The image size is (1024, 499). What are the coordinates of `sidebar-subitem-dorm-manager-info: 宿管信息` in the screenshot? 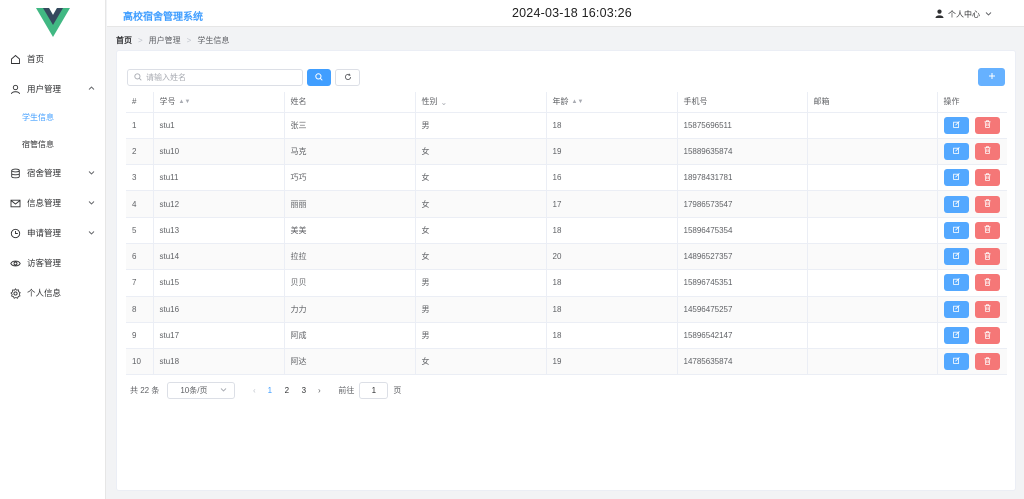 It's located at (52, 144).